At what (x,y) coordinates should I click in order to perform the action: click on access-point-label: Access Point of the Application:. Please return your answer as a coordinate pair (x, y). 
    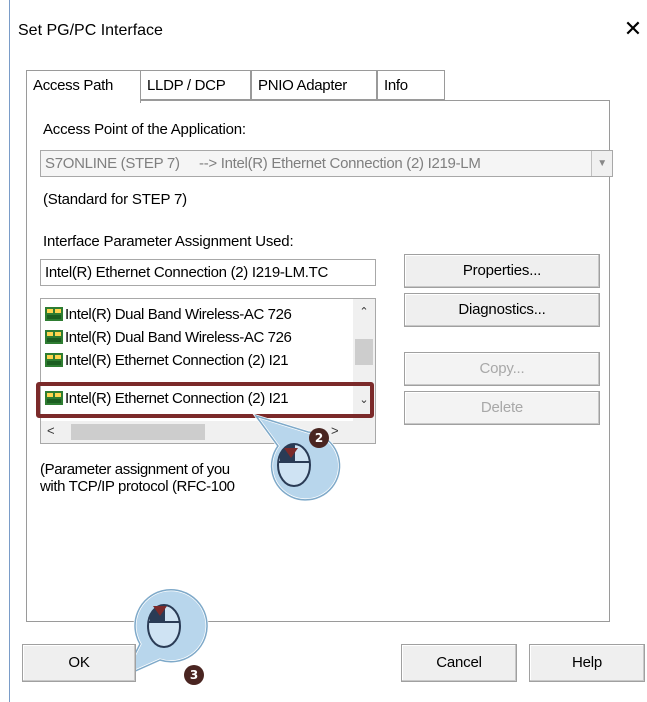
    Looking at the image, I should click on (144, 129).